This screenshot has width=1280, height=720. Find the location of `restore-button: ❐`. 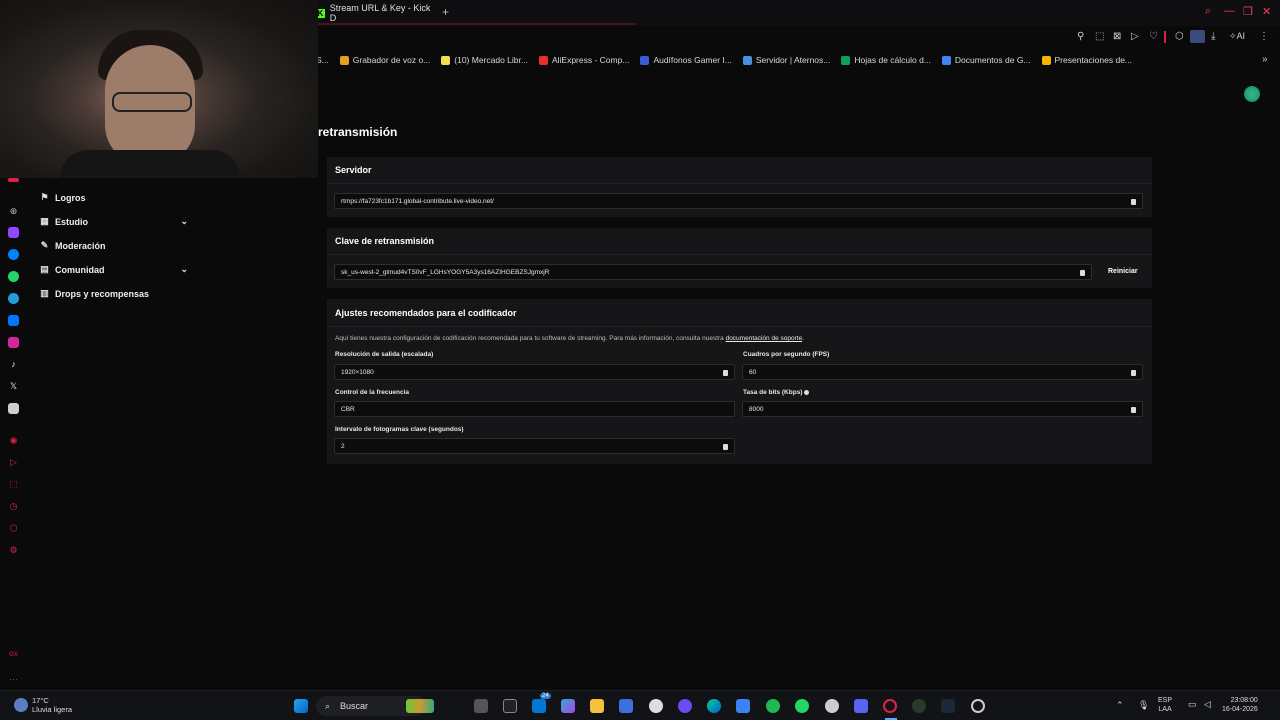

restore-button: ❐ is located at coordinates (1248, 11).